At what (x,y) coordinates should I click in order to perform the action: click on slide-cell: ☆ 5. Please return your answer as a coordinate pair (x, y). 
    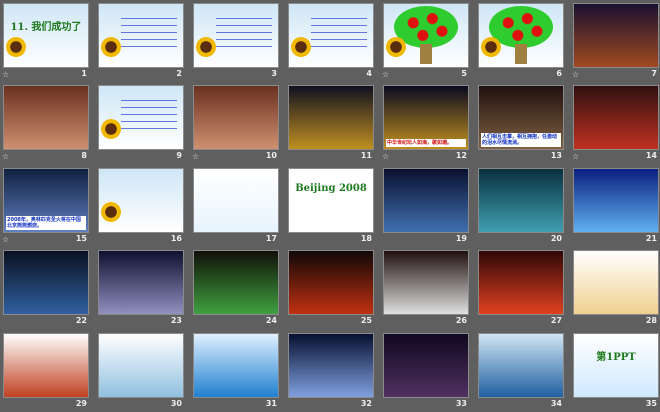
    Looking at the image, I should click on (427, 41).